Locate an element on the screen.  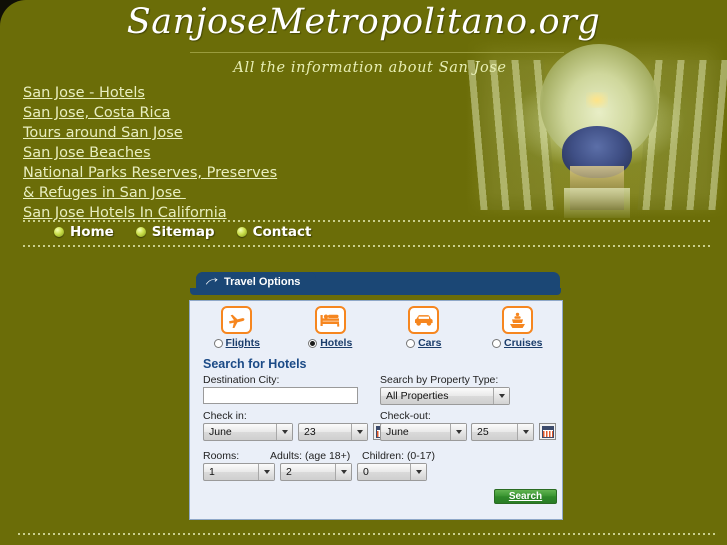
checkin-day-value: 23 is located at coordinates (310, 432).